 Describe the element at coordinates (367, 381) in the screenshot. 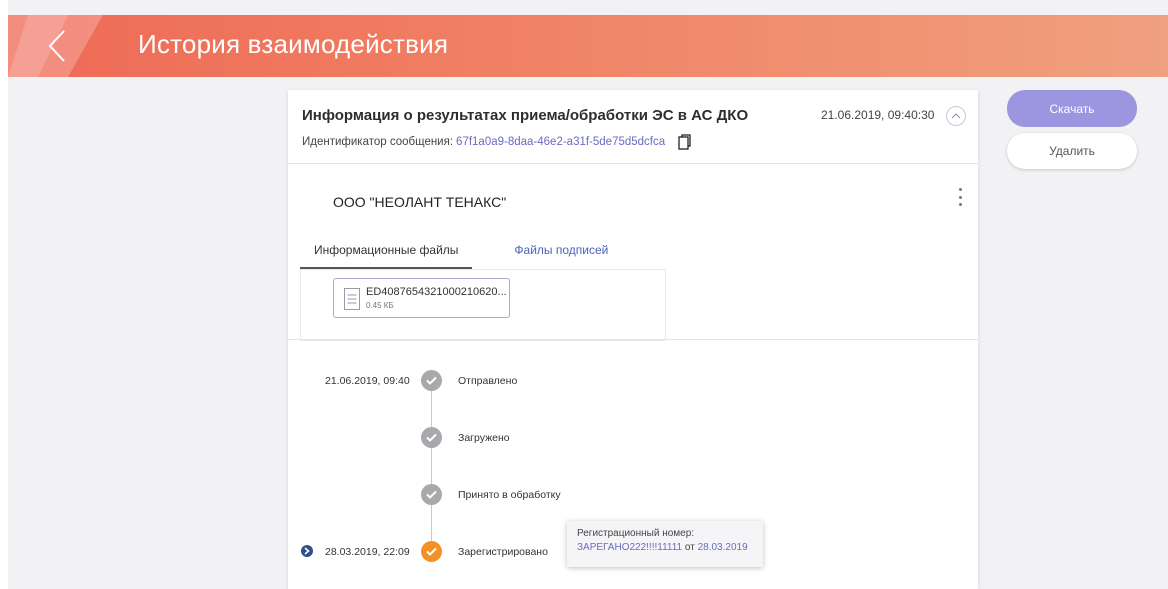

I see `timeline-date: 21.06.2019, 09:40` at that location.